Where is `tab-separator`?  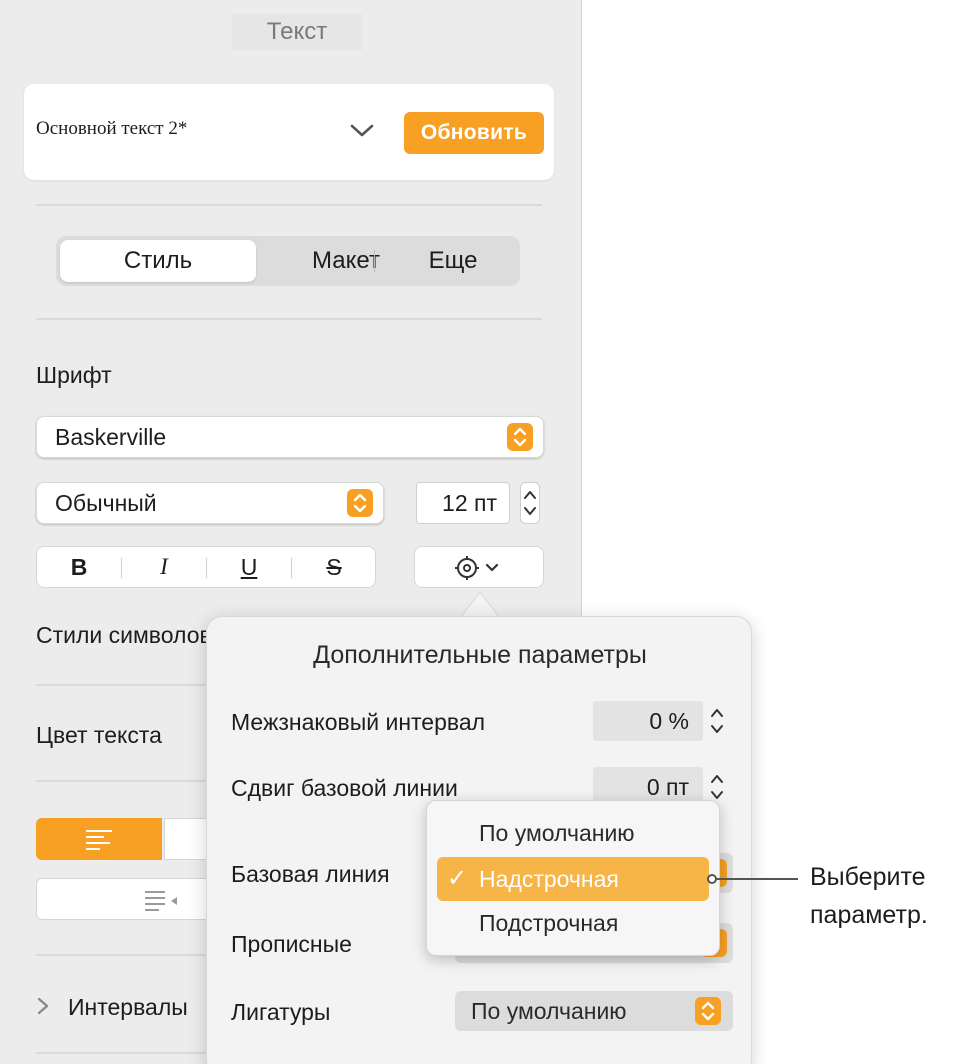
tab-separator is located at coordinates (374, 261).